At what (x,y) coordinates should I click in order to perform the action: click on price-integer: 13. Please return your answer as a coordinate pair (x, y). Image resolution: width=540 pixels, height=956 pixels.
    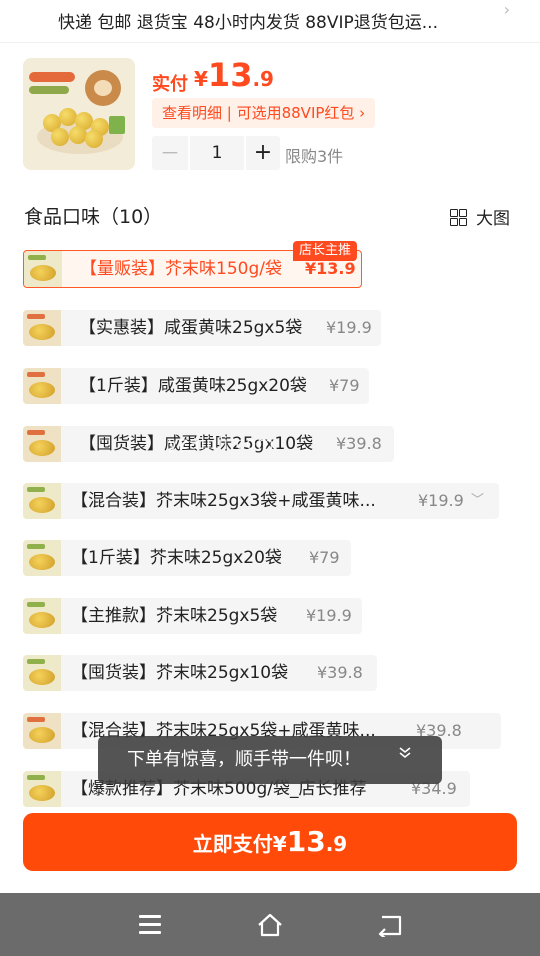
    Looking at the image, I should click on (230, 75).